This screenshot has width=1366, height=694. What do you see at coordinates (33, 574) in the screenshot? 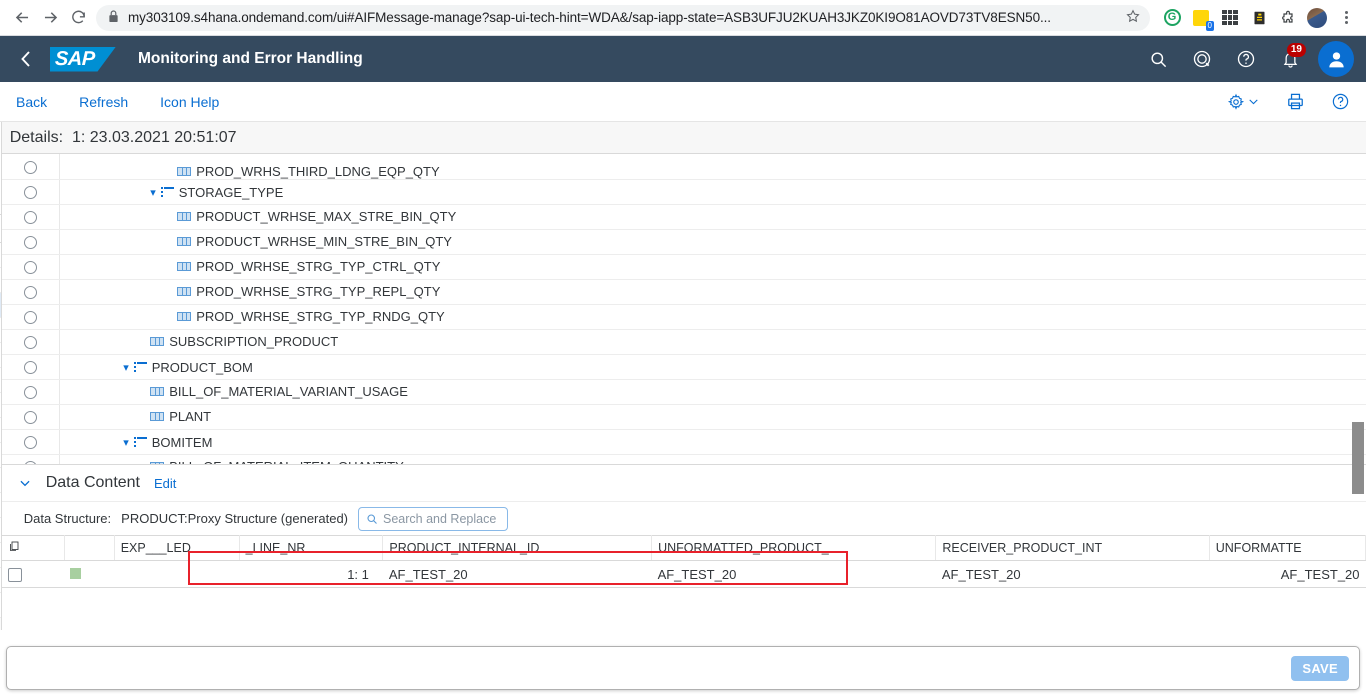
I see `dc-checkbox-cell` at bounding box center [33, 574].